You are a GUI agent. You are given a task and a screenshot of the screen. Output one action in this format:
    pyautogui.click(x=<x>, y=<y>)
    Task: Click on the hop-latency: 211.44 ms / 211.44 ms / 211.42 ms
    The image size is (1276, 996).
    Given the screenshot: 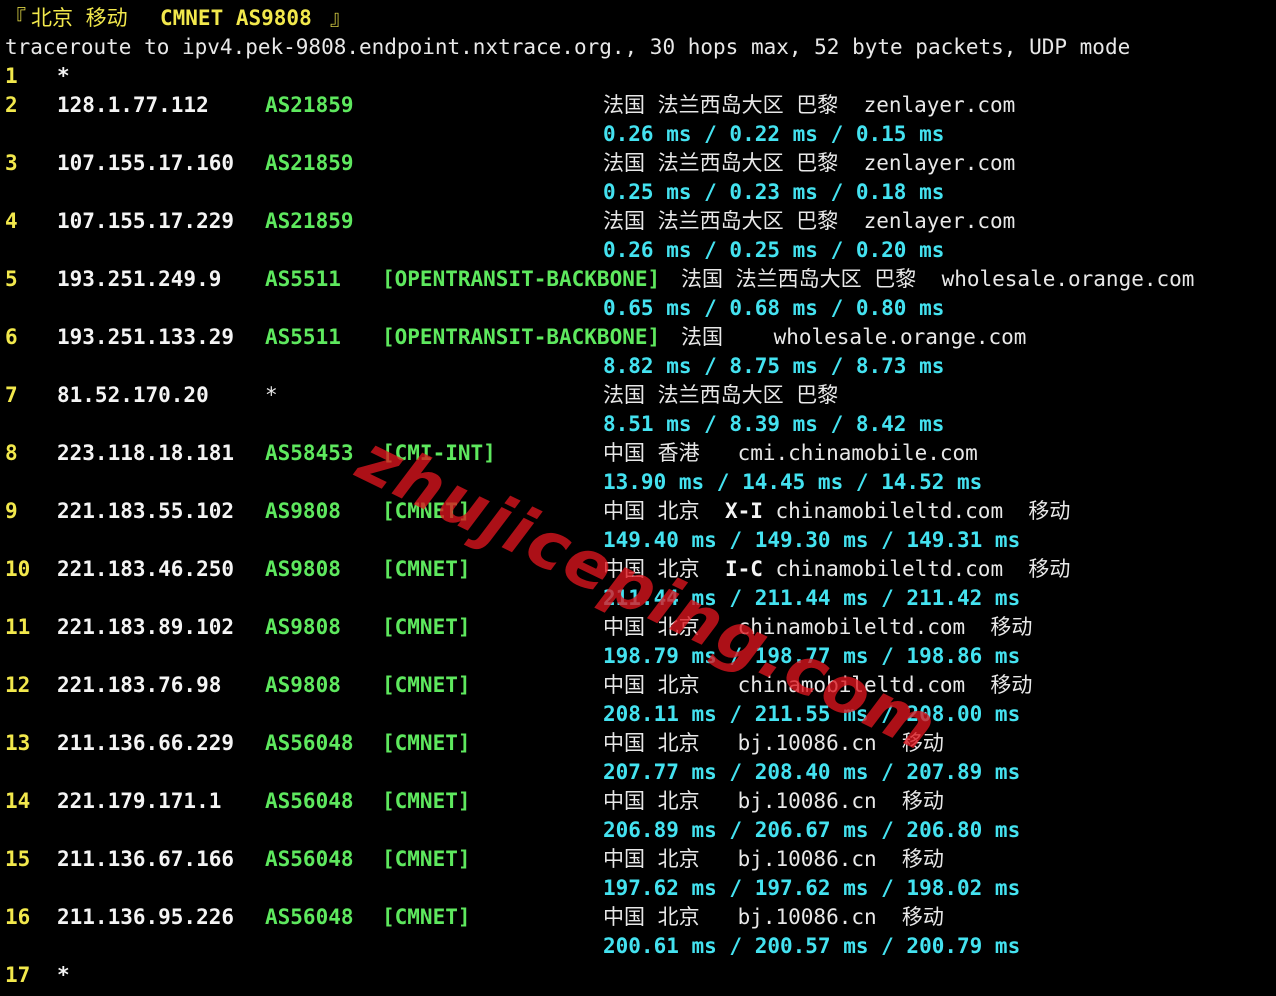 What is the action you would take?
    pyautogui.click(x=812, y=598)
    